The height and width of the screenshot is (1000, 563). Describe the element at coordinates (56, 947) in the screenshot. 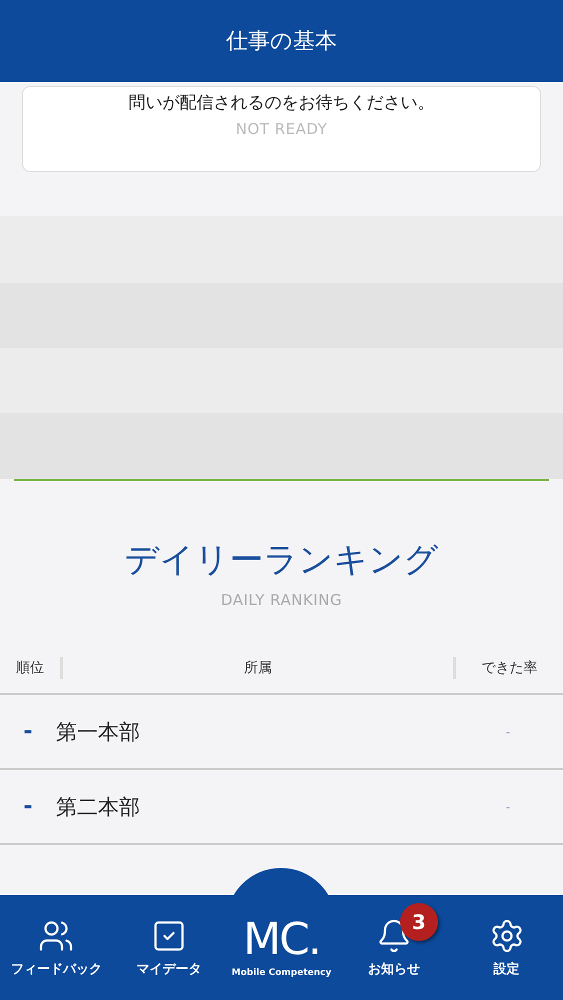

I see `nav-tab: フィードバック` at that location.